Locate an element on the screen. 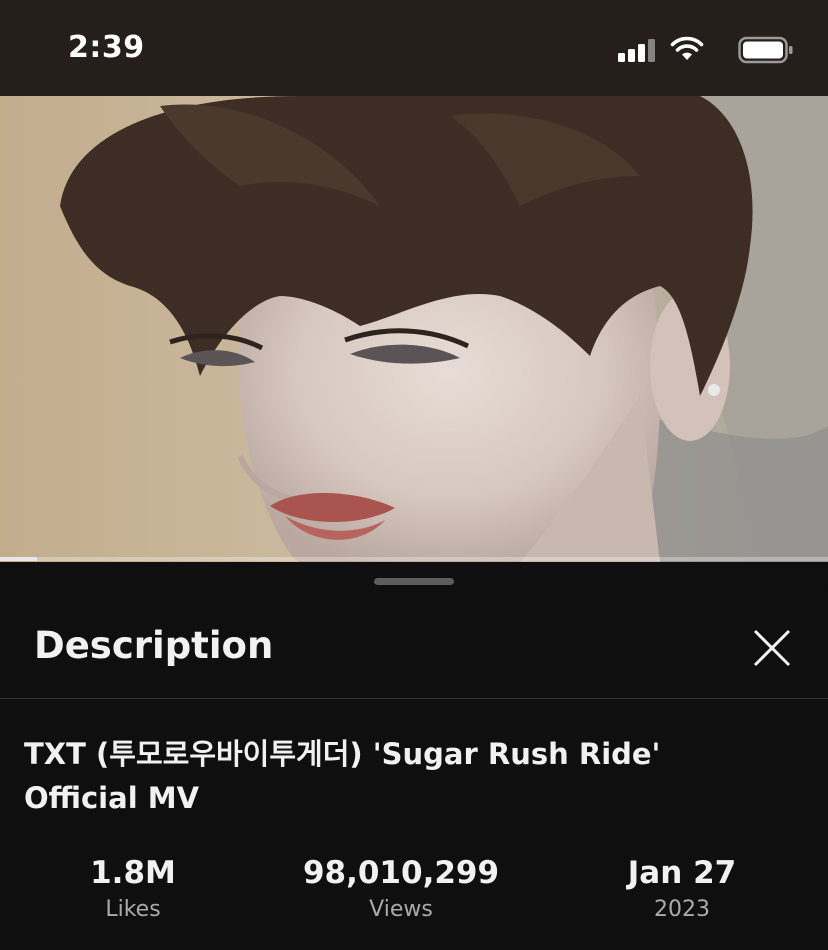 The width and height of the screenshot is (828, 950). likes-stat: 1.8M Likes is located at coordinates (133, 889).